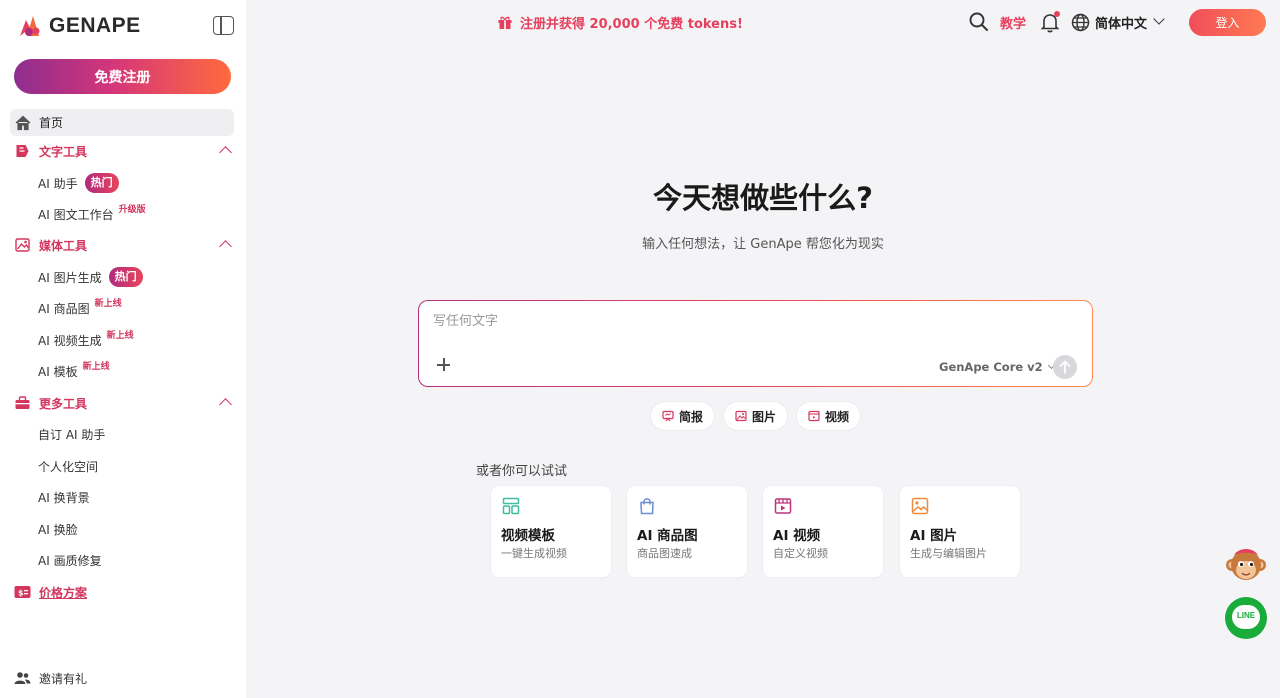  Describe the element at coordinates (814, 416) in the screenshot. I see `video-icon` at that location.